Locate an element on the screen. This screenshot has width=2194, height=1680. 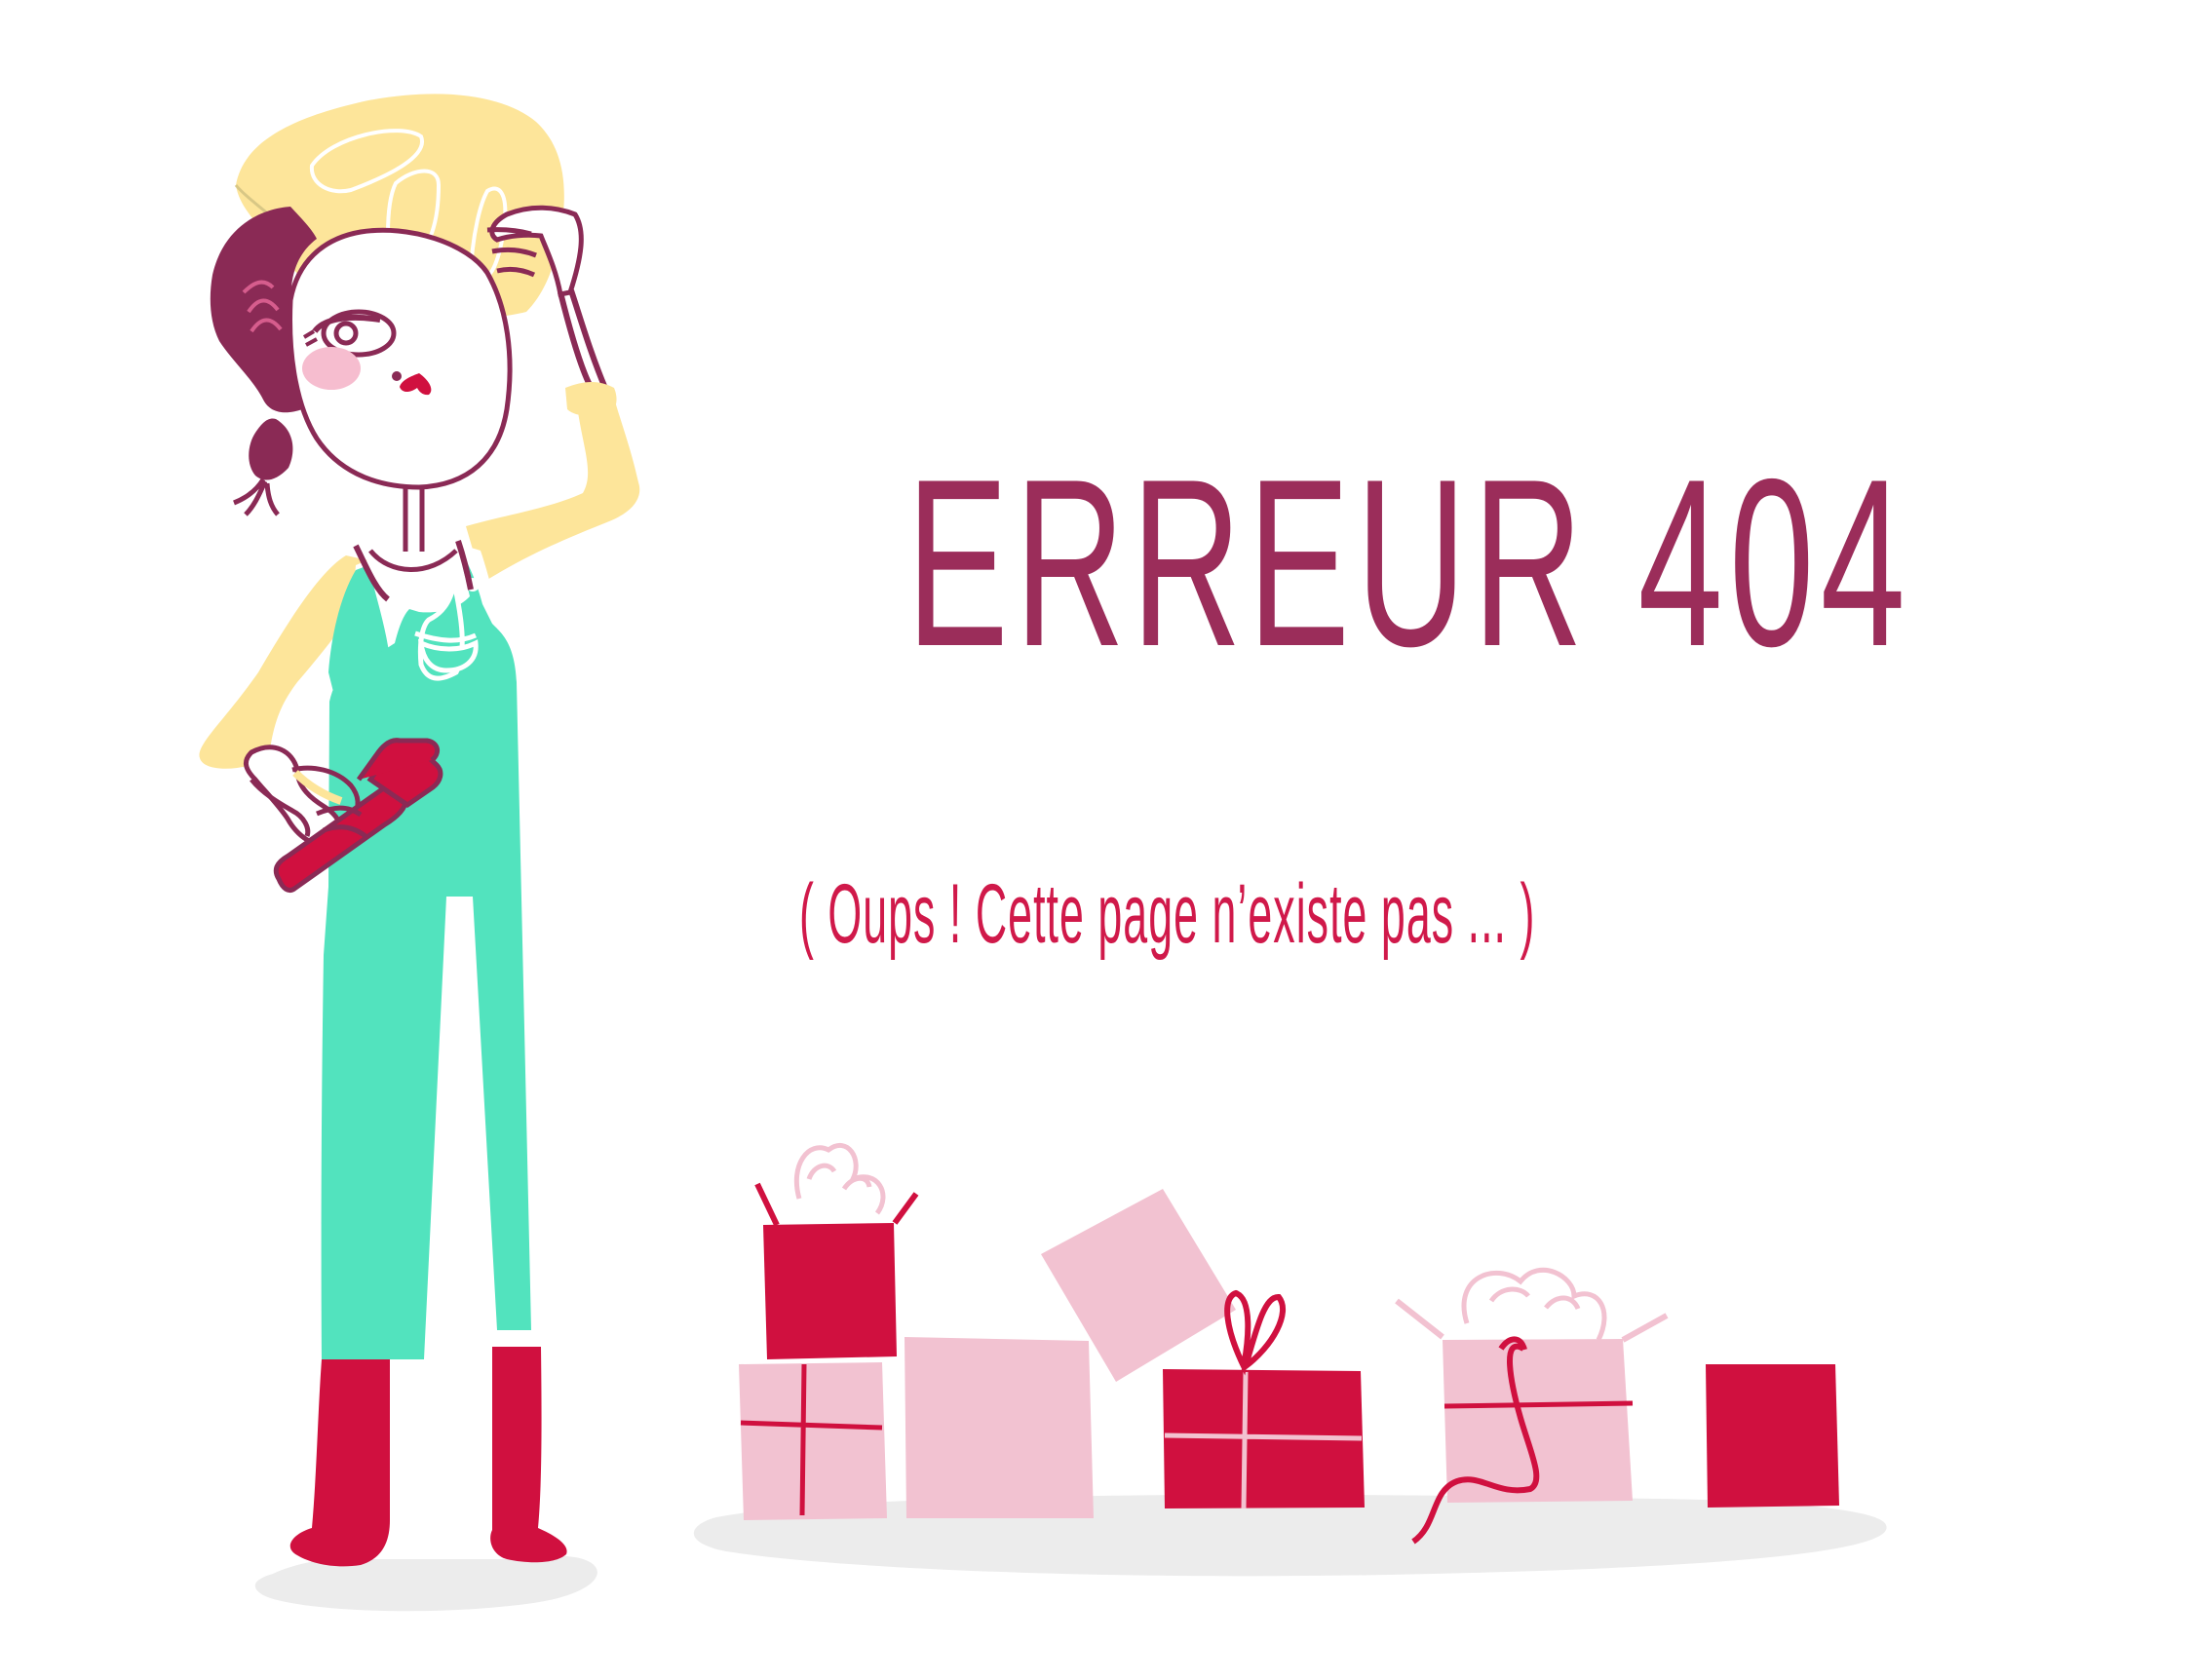
error-message: ( Oups ! Cette page n’existe pas ... ) is located at coordinates (1167, 914).